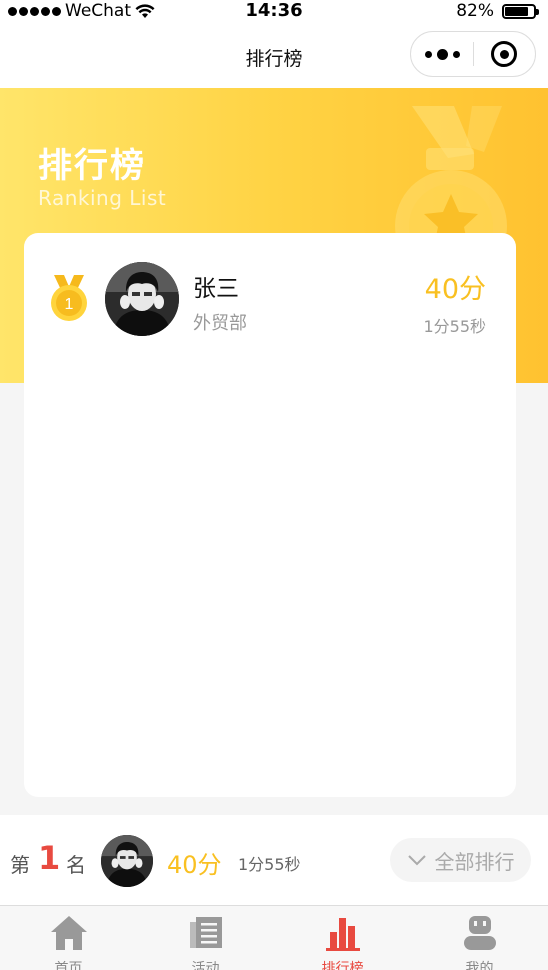  Describe the element at coordinates (92, 166) in the screenshot. I see `banner-title: 排行榜` at that location.